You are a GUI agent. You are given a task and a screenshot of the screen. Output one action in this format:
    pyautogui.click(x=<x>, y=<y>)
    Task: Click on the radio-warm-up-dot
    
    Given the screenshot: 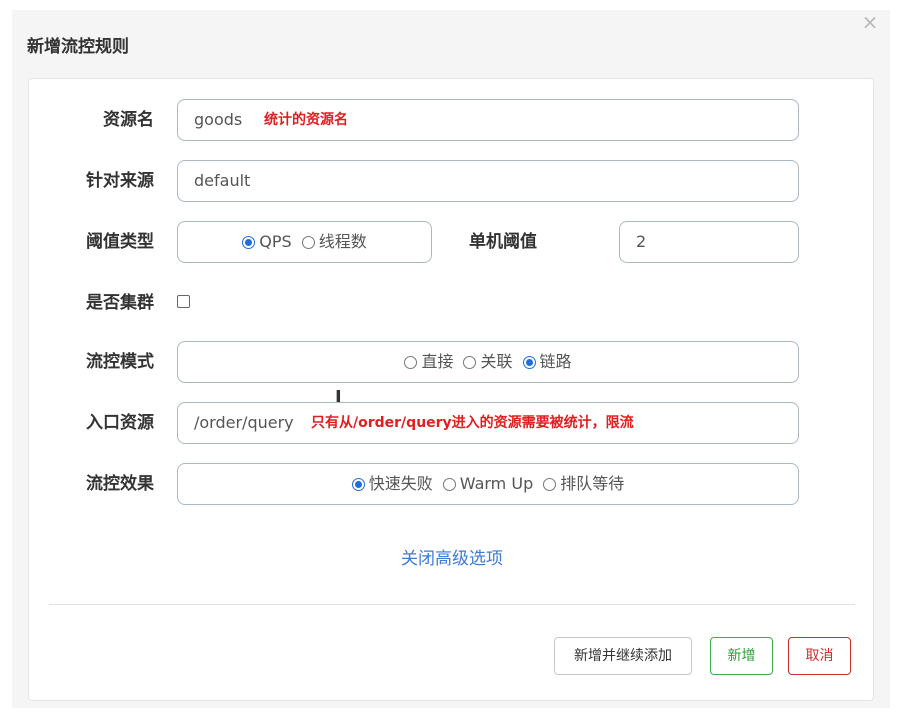 What is the action you would take?
    pyautogui.click(x=449, y=484)
    